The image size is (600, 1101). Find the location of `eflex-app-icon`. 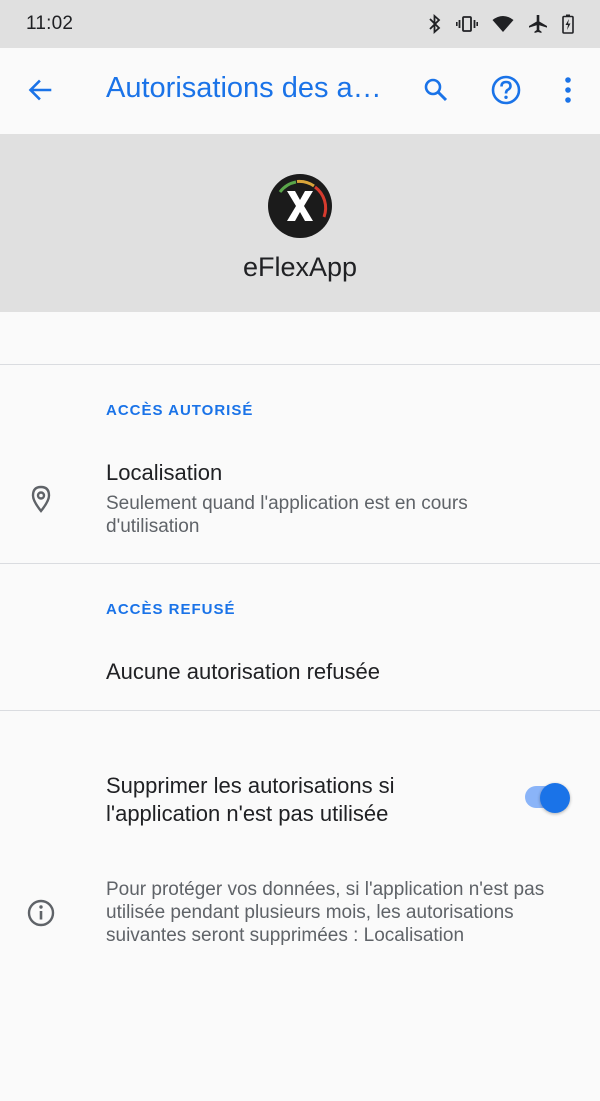

eflex-app-icon is located at coordinates (300, 206).